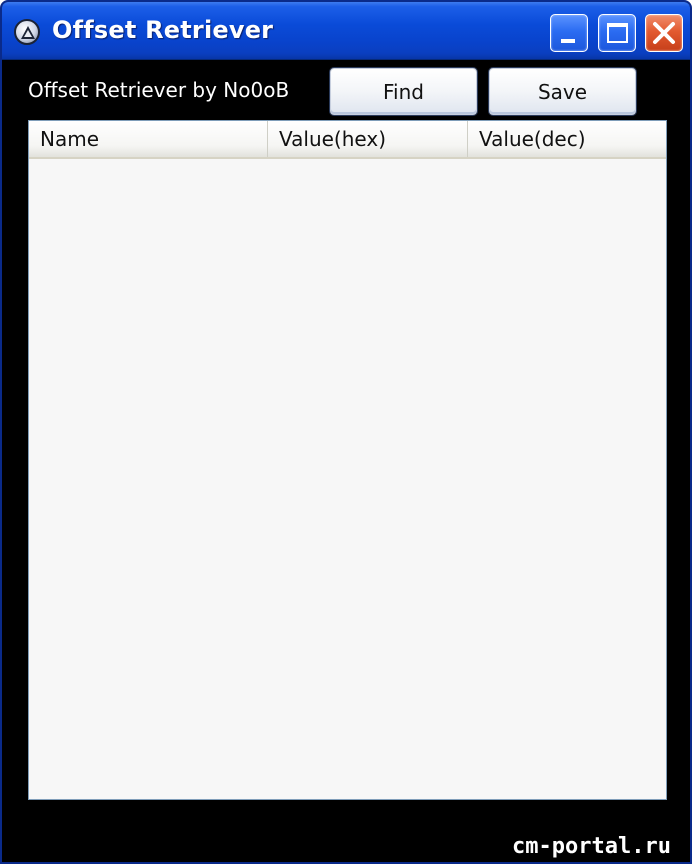  I want to click on maximize-button, so click(617, 33).